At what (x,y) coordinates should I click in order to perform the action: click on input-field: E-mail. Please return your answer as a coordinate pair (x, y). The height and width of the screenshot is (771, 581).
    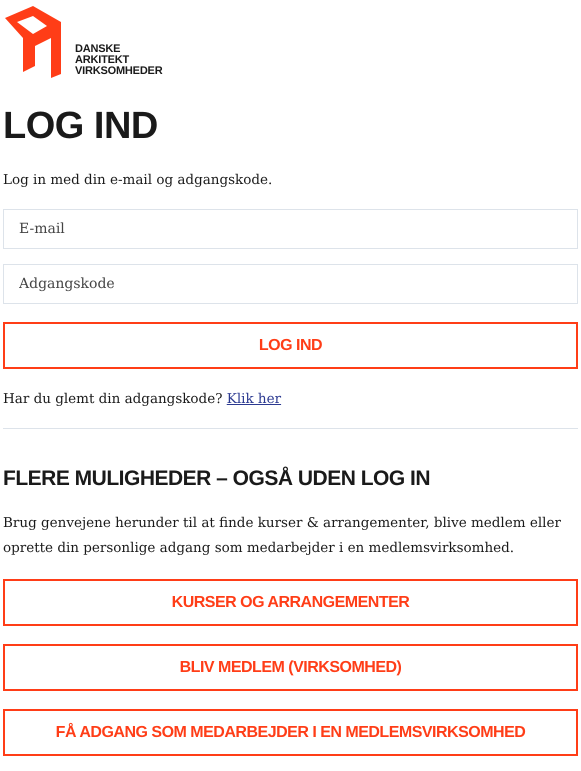
    Looking at the image, I should click on (290, 229).